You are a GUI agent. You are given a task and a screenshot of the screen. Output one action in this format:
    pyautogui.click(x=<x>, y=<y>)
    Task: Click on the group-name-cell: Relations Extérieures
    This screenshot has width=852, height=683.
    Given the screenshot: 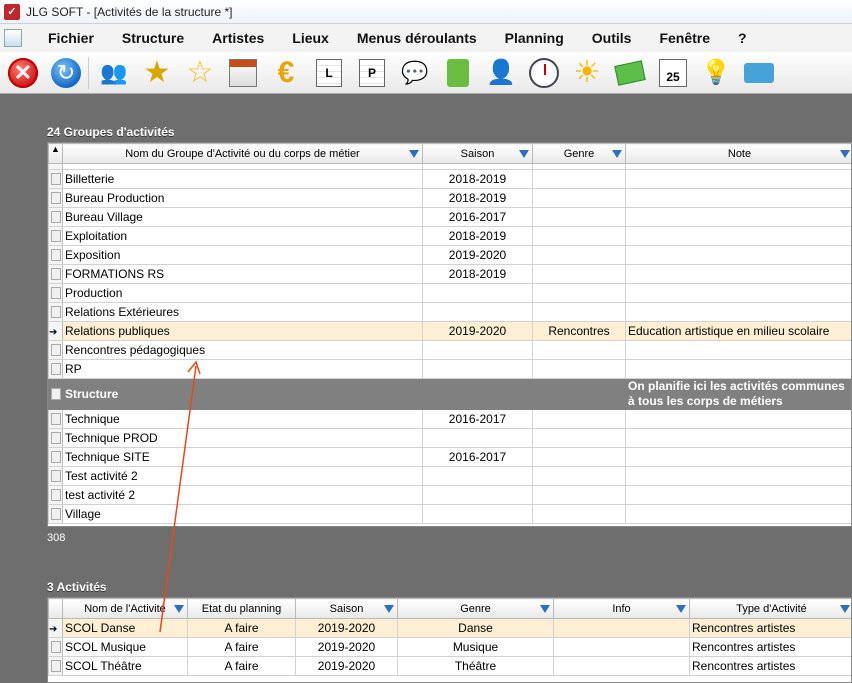 What is the action you would take?
    pyautogui.click(x=242, y=312)
    